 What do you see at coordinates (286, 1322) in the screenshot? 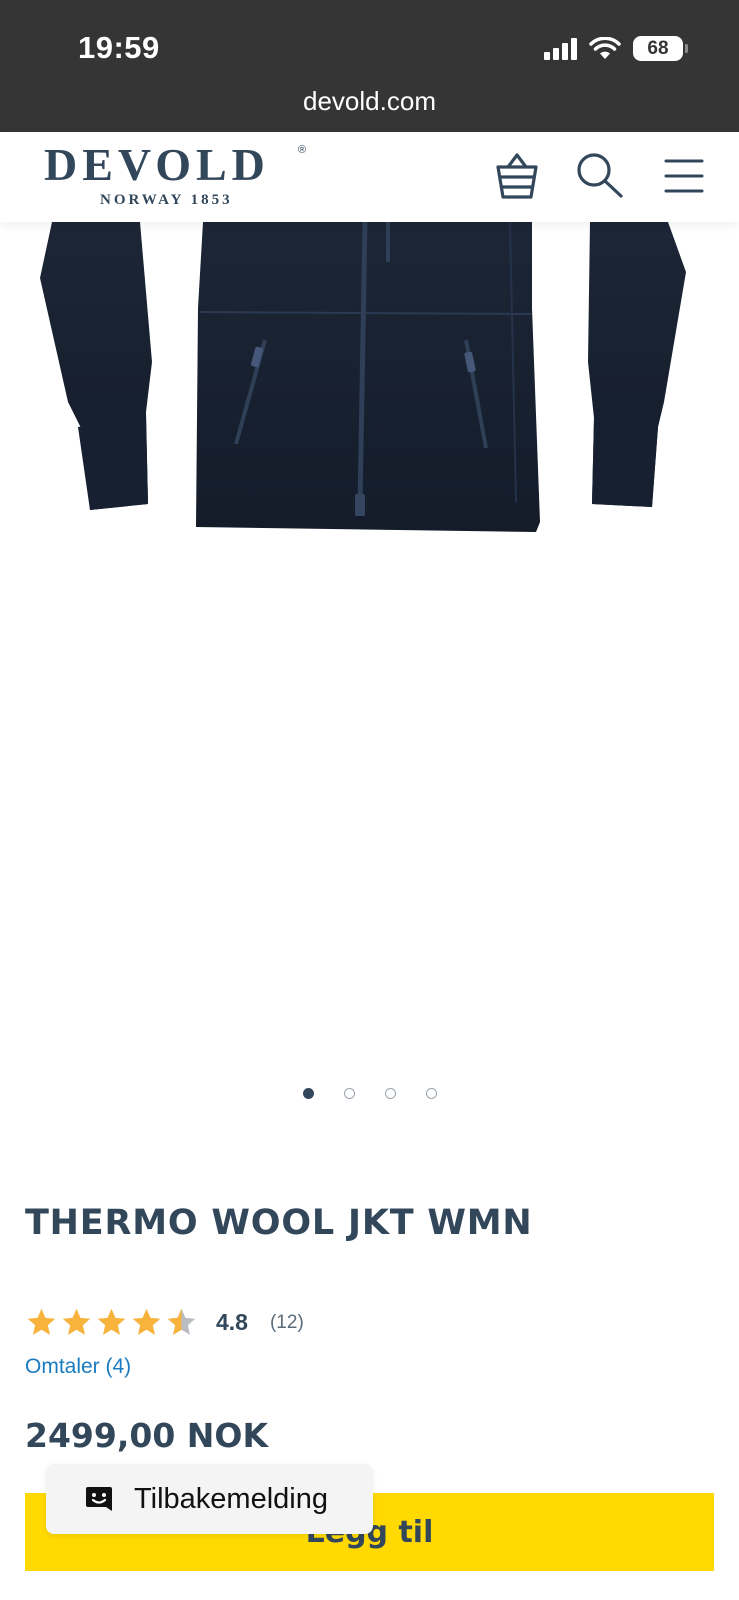
I see `rating-count: (12)` at bounding box center [286, 1322].